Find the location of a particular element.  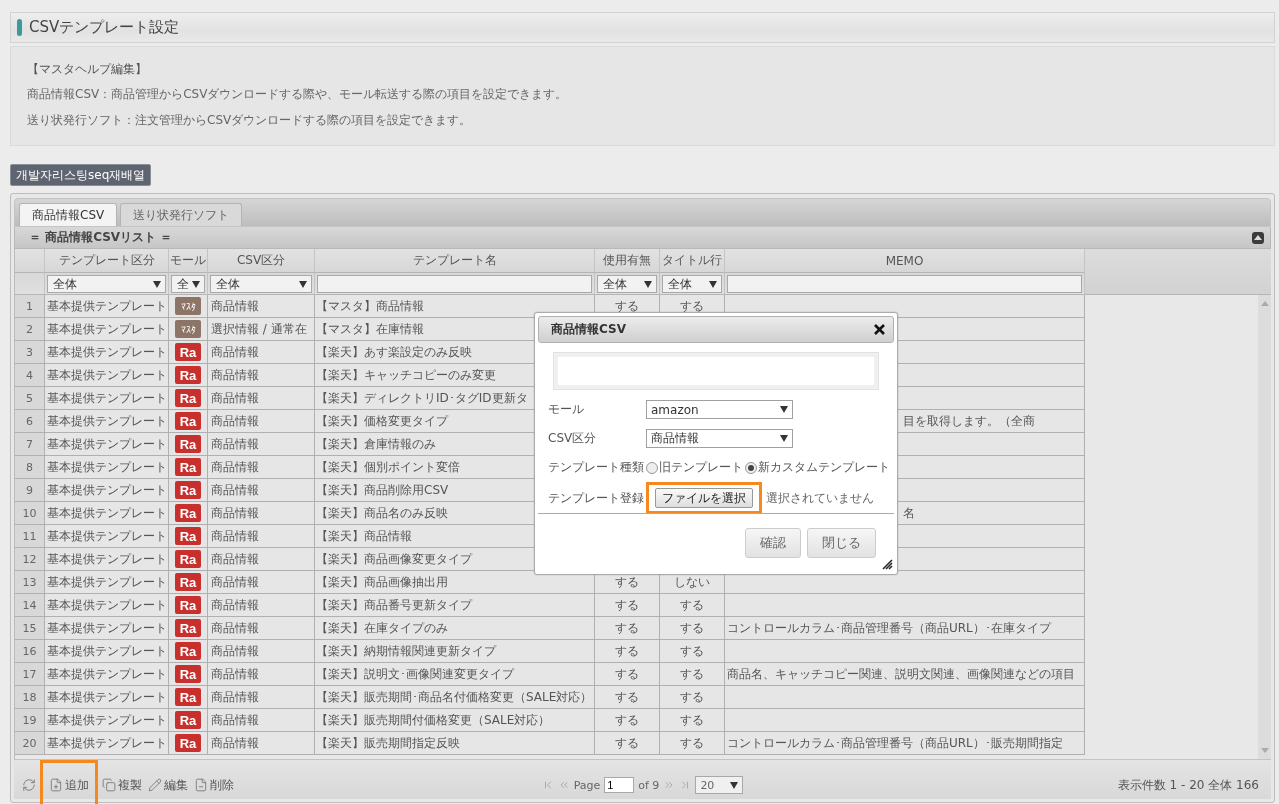

tab: 送り状発行ソフト is located at coordinates (181, 214).